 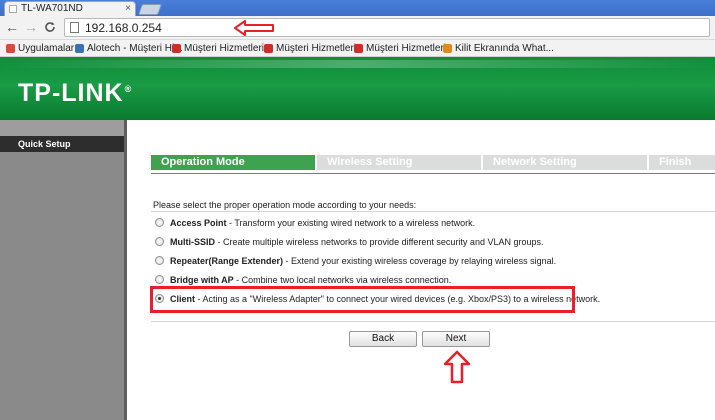 What do you see at coordinates (12, 27) in the screenshot?
I see `back-arrow-icon: ←` at bounding box center [12, 27].